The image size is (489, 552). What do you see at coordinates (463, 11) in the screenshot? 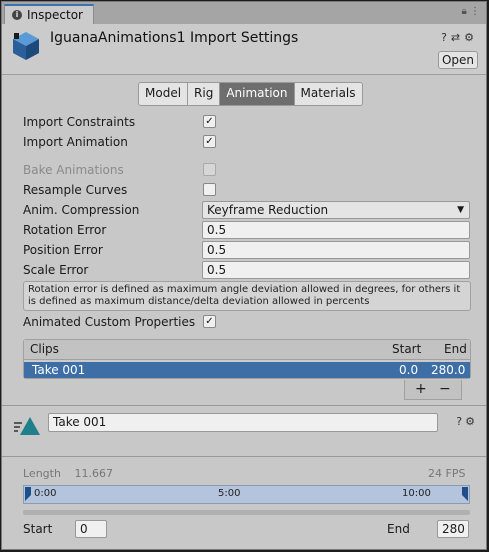
I see `lock-icon: 🔒︎` at bounding box center [463, 11].